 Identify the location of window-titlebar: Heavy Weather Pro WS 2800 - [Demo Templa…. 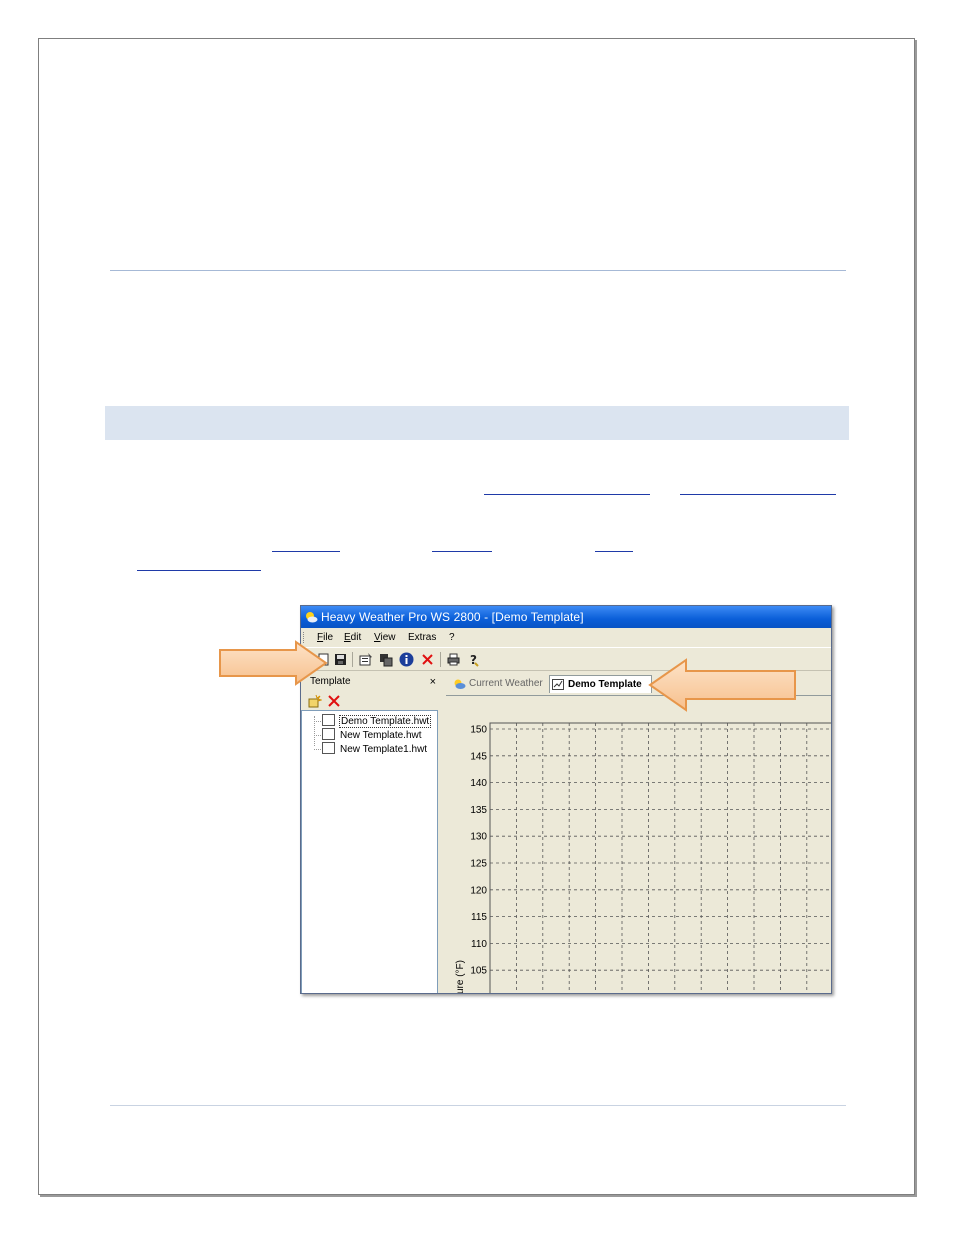
(566, 617).